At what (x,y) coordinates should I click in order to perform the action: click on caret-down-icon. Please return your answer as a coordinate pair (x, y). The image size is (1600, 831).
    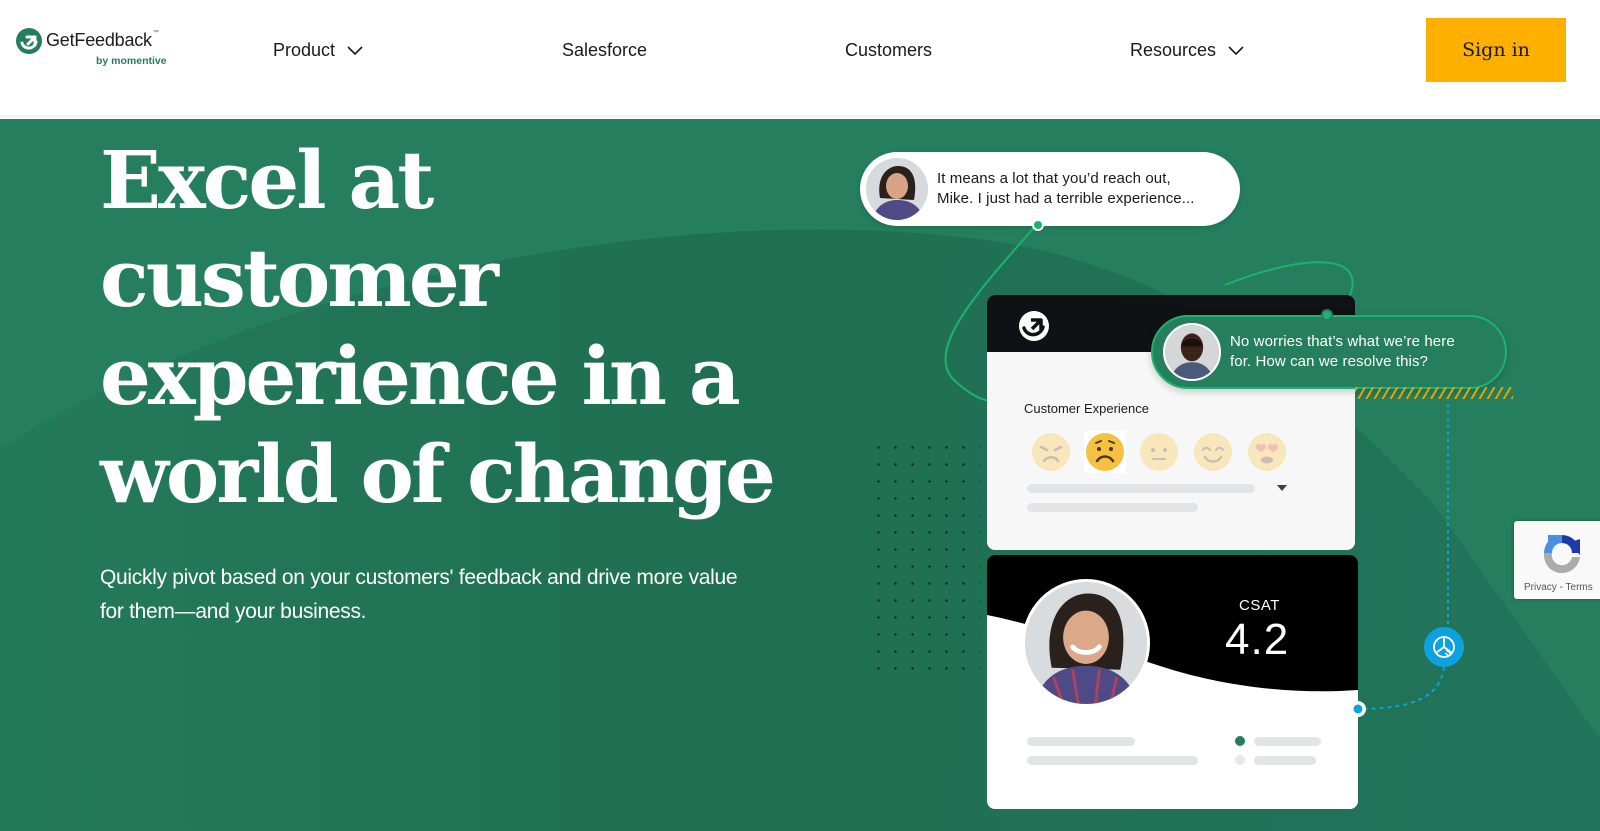
    Looking at the image, I should click on (1282, 488).